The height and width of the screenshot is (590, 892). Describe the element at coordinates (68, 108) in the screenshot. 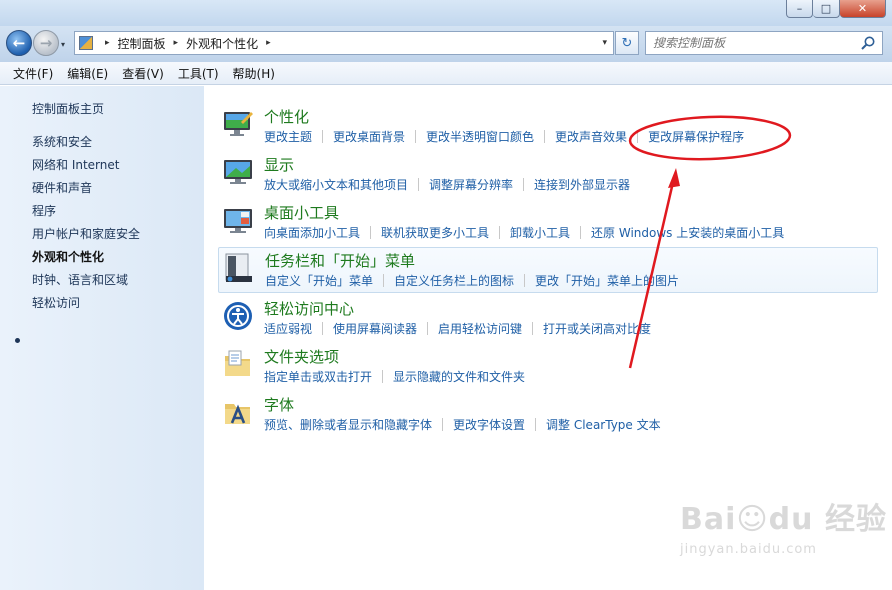

I see `sidebar-item-home: 控制面板主页` at that location.